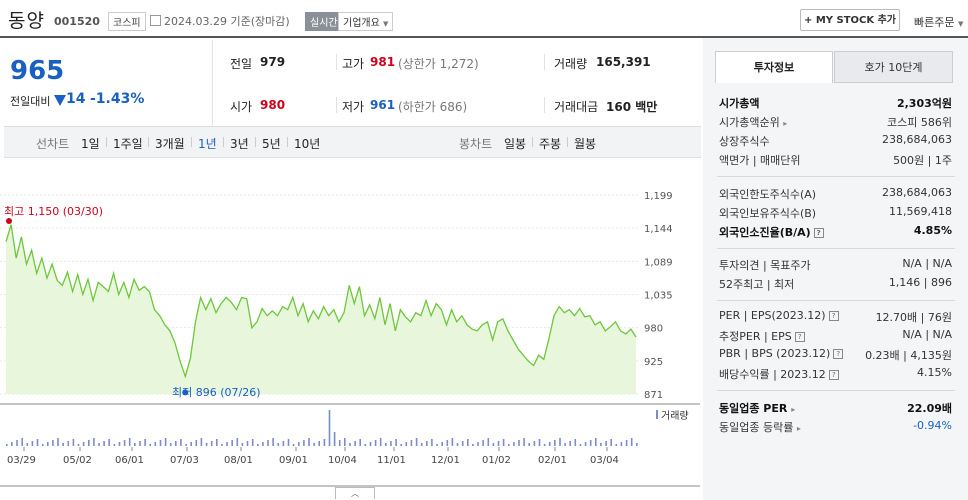 Image resolution: width=968 pixels, height=500 pixels. Describe the element at coordinates (117, 99) in the screenshot. I see `change-percent: -1.43%` at that location.